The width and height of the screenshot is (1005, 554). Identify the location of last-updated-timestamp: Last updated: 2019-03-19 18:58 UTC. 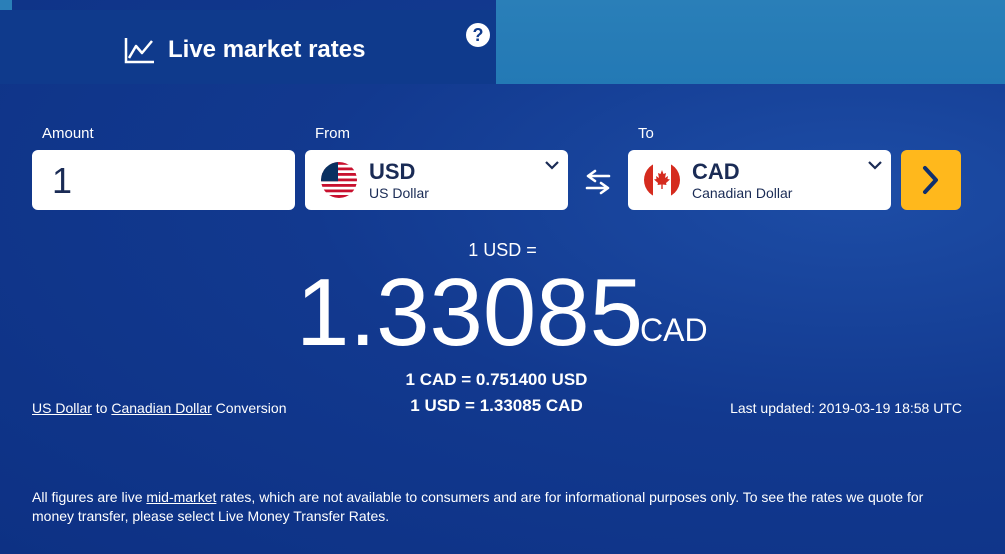
(846, 408).